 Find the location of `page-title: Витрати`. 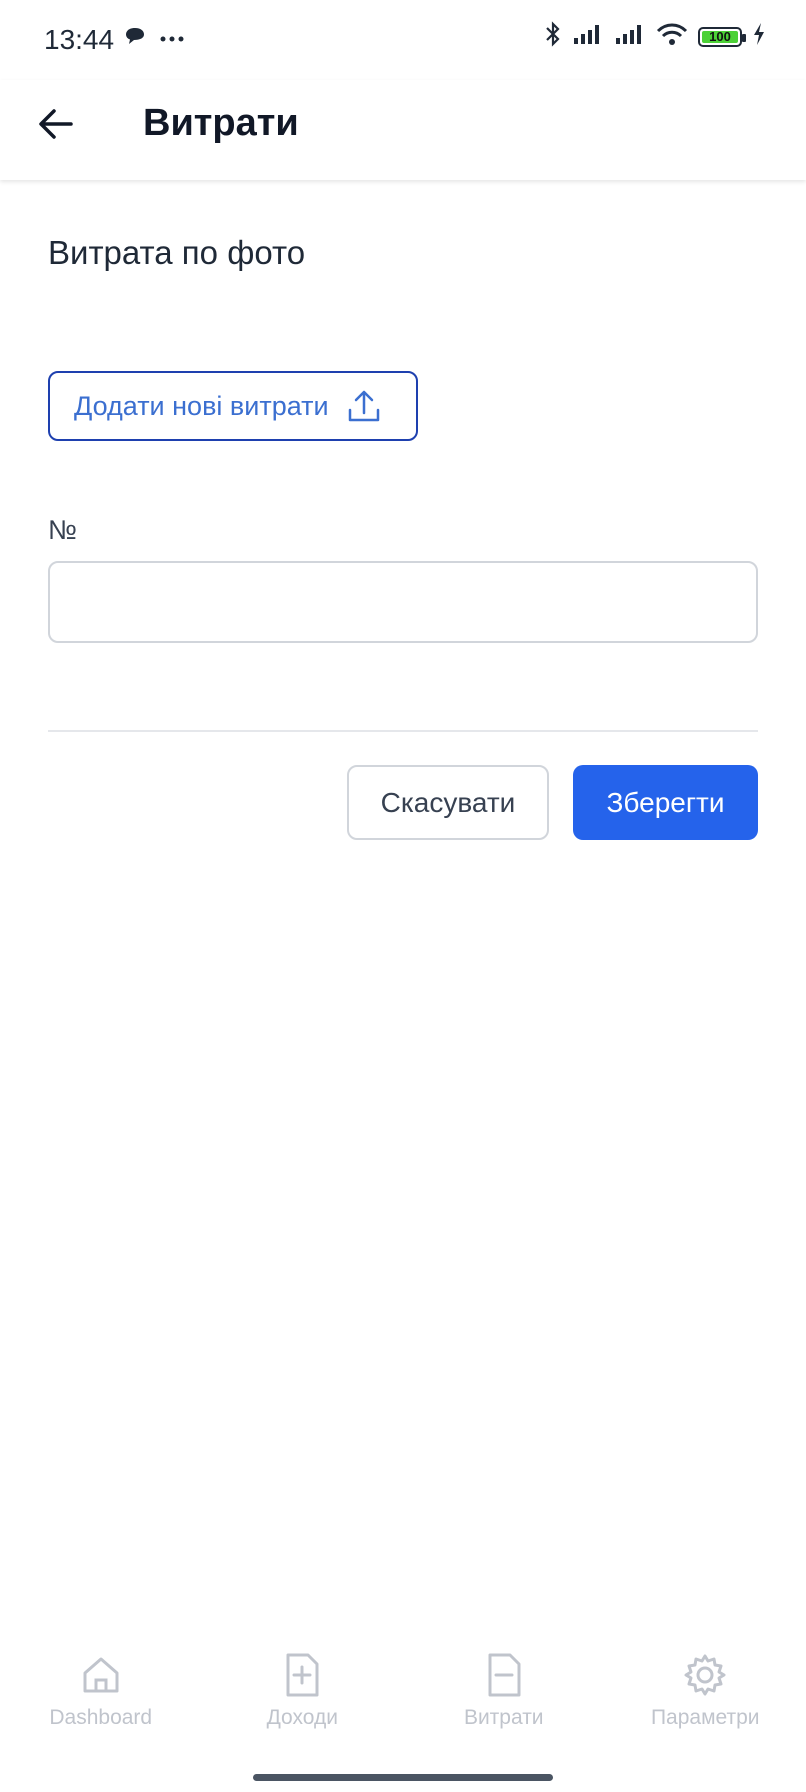

page-title: Витрати is located at coordinates (221, 123).